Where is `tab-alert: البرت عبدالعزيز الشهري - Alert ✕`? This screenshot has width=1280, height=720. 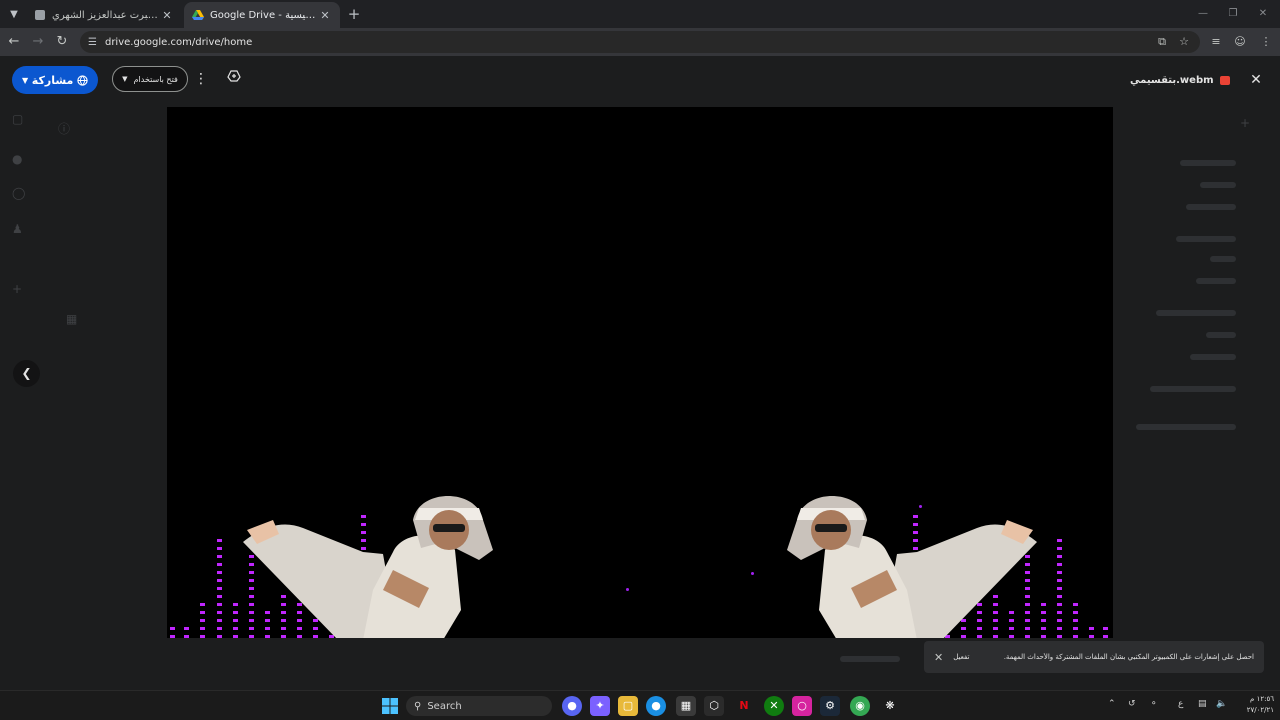
tab-alert: البرت عبدالعزيز الشهري - Alert ✕ is located at coordinates (104, 15).